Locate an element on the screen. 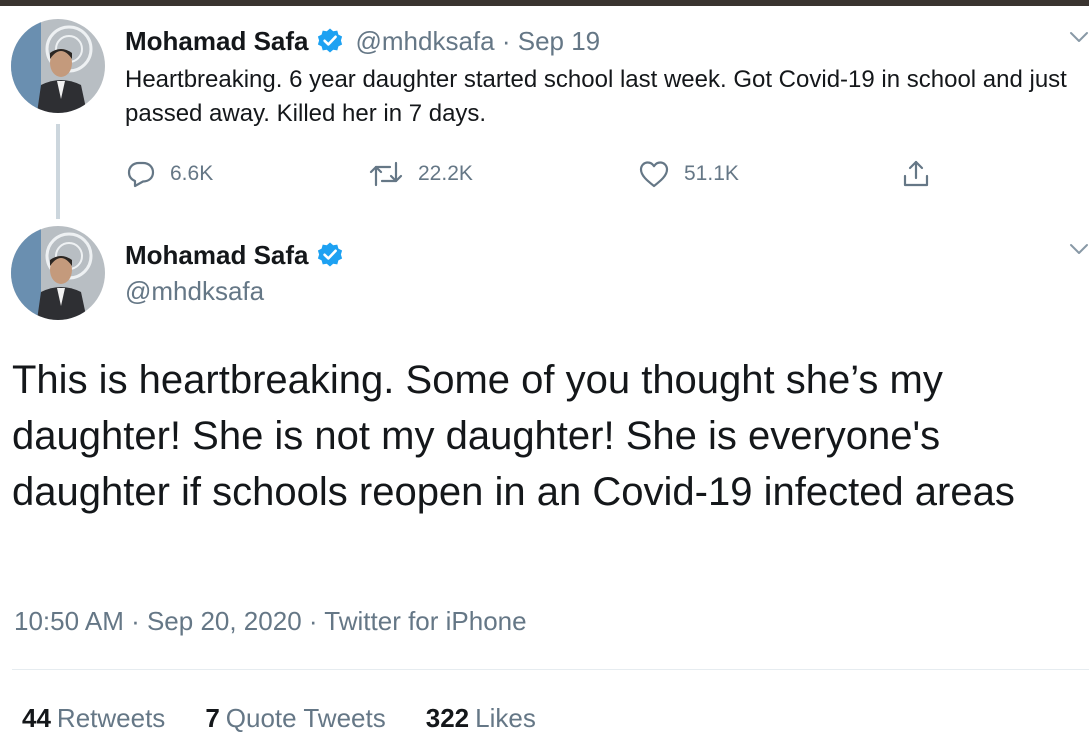 The height and width of the screenshot is (749, 1089). likes-count: 322 is located at coordinates (447, 718).